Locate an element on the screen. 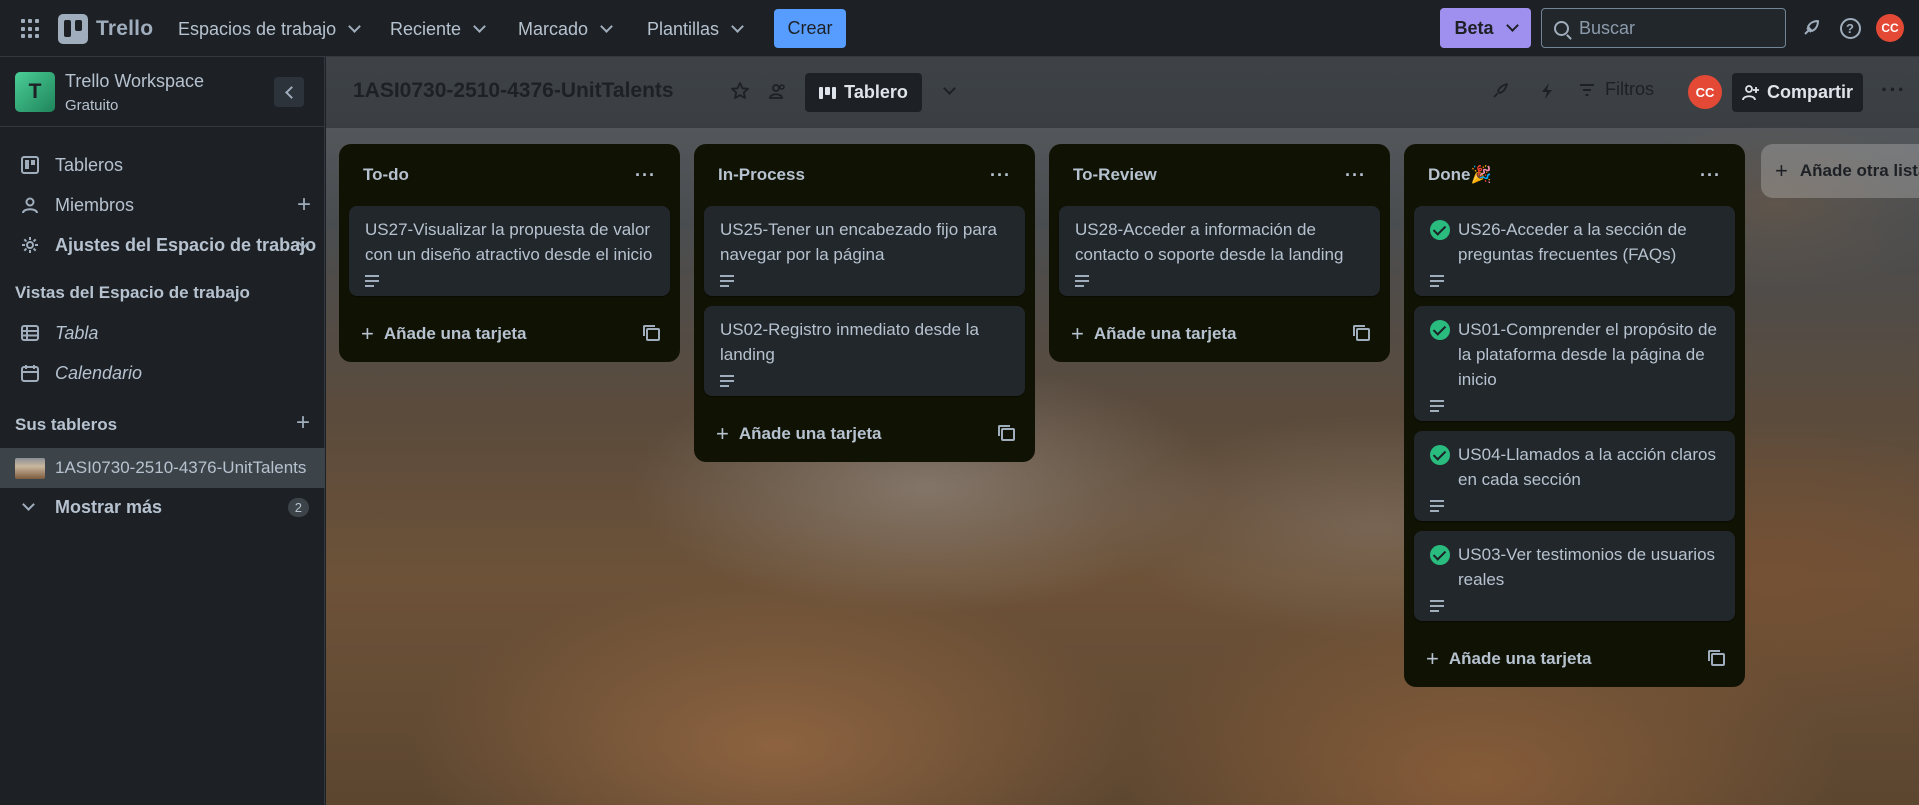  beta-label: Beta is located at coordinates (1474, 27).